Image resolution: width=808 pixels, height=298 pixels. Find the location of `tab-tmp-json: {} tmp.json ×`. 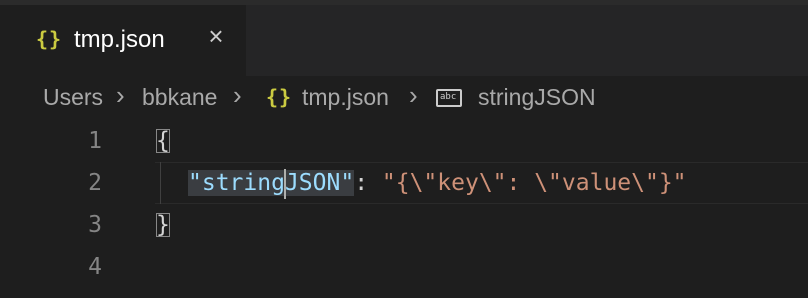

tab-tmp-json: {} tmp.json × is located at coordinates (123, 40).